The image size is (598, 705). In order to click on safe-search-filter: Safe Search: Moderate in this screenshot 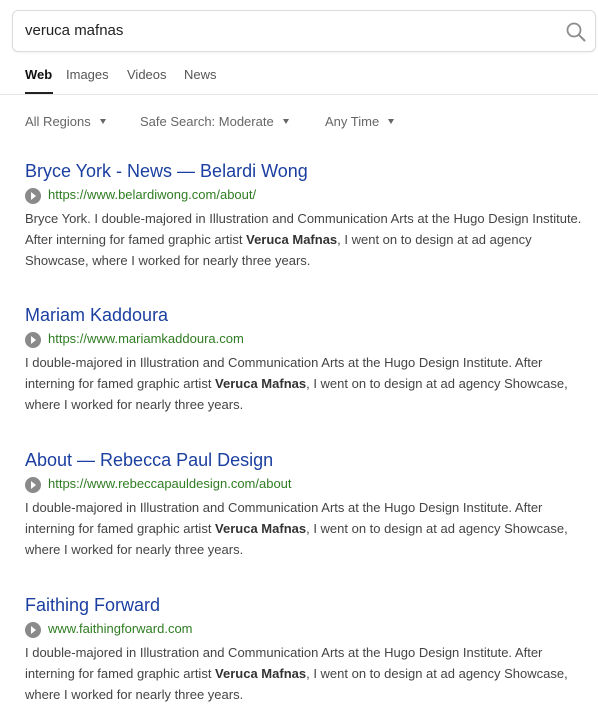, I will do `click(214, 121)`.